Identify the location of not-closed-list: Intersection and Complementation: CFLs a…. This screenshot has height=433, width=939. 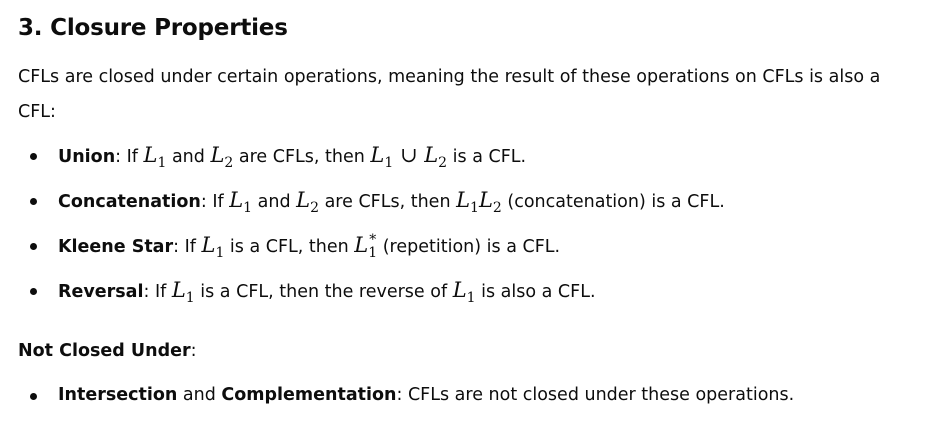
(406, 395).